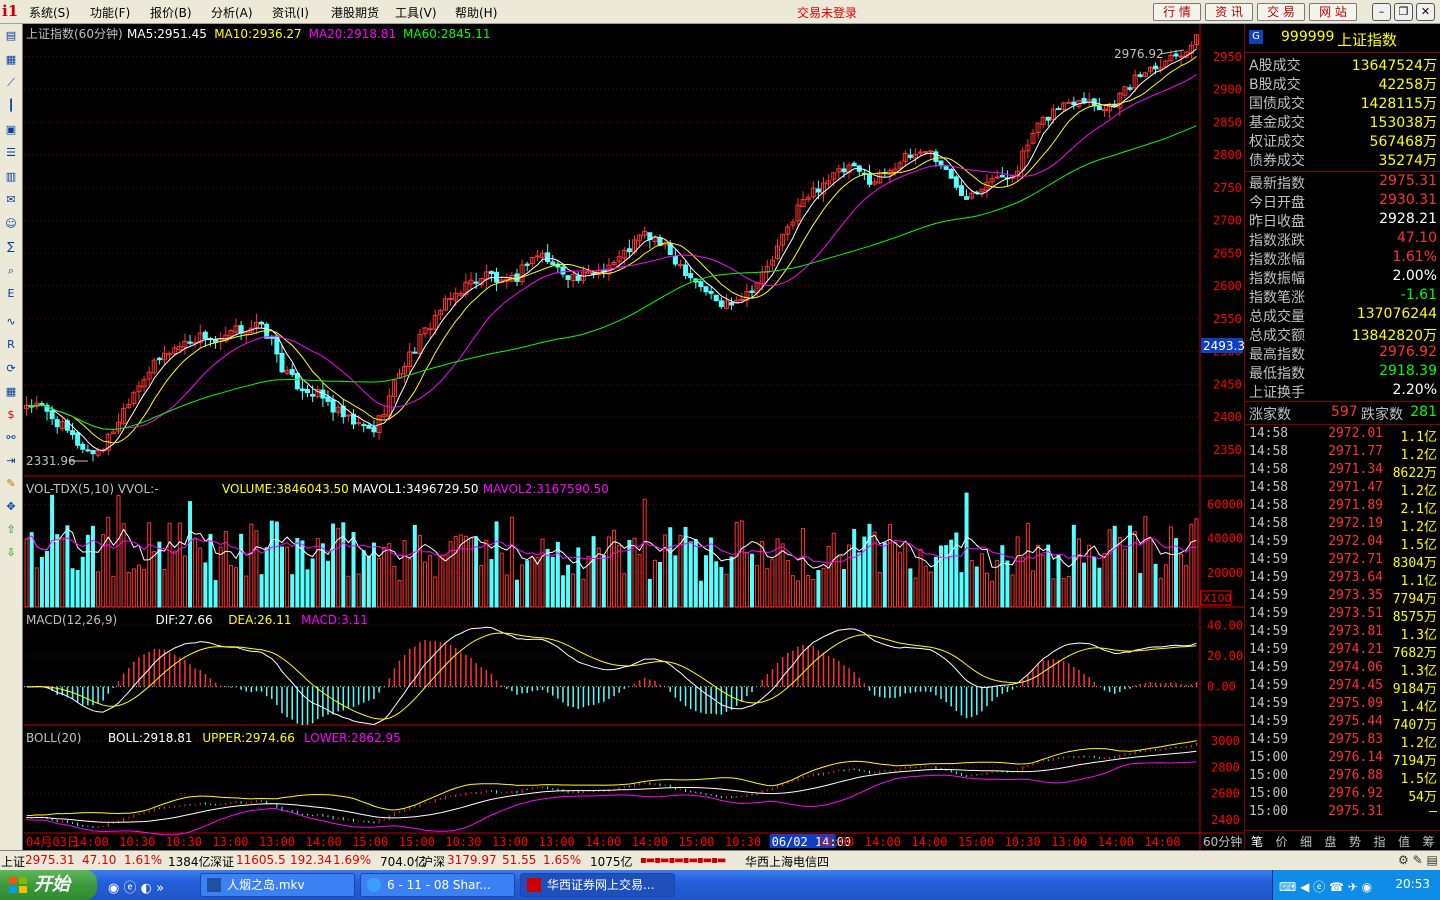 The width and height of the screenshot is (1440, 900). I want to click on minimize-icon: –, so click(1381, 12).